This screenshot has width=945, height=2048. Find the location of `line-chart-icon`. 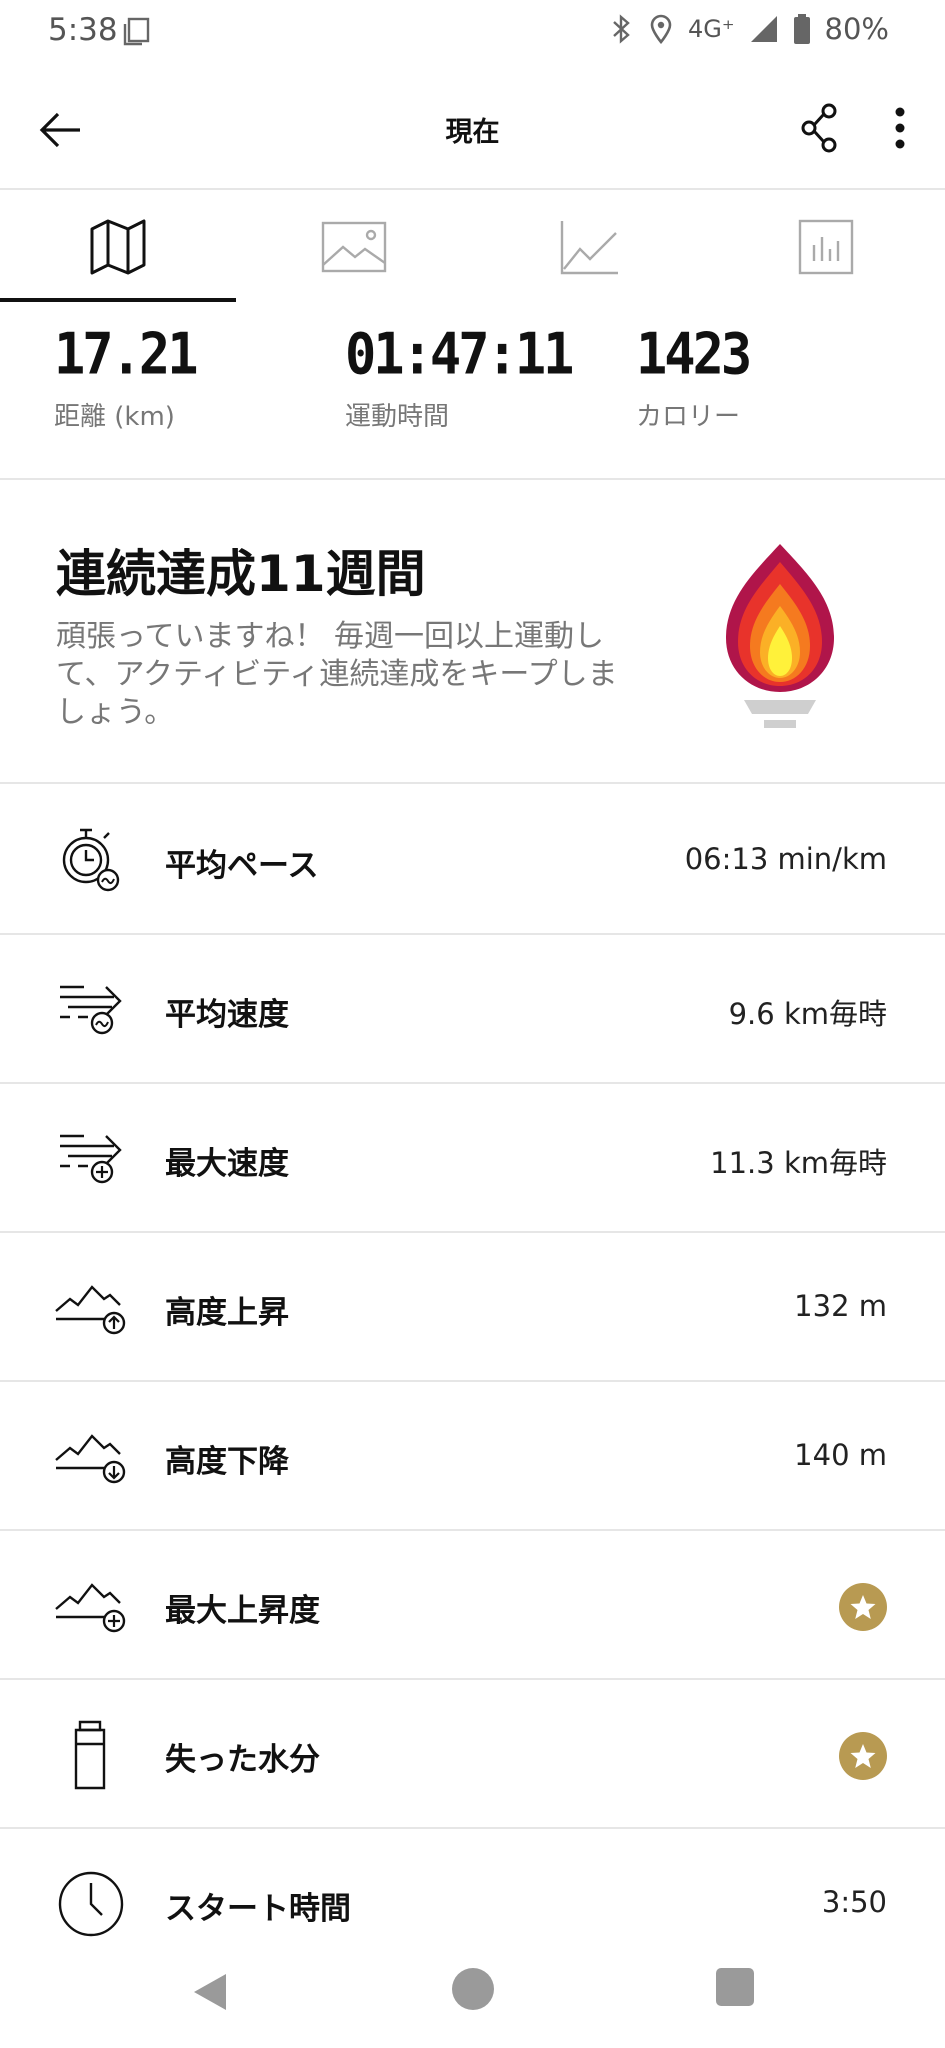

line-chart-icon is located at coordinates (589, 248).